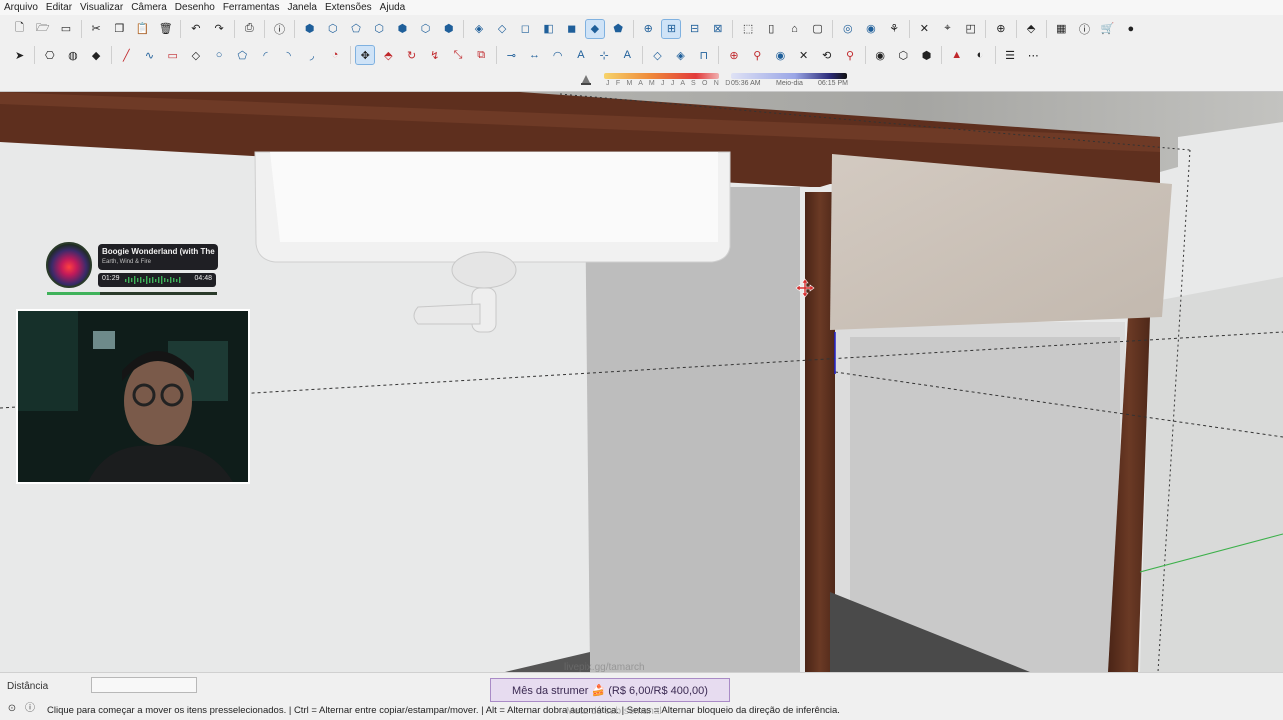  What do you see at coordinates (335, 55) in the screenshot?
I see `pie-icon: ◔` at bounding box center [335, 55].